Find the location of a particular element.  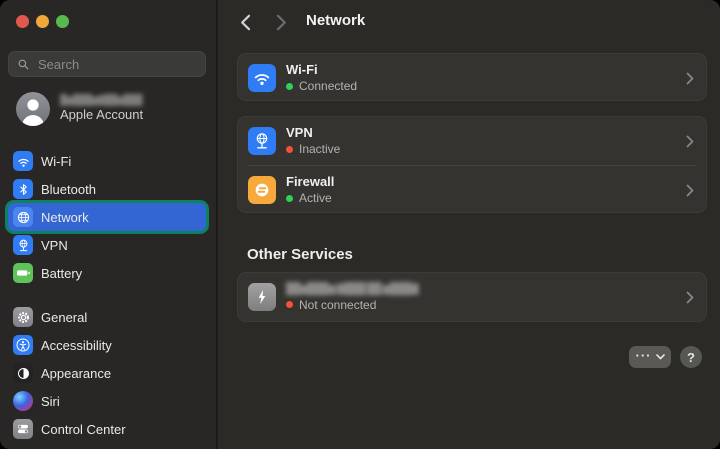

wifi-card: Wi-Fi Connected is located at coordinates (472, 77).